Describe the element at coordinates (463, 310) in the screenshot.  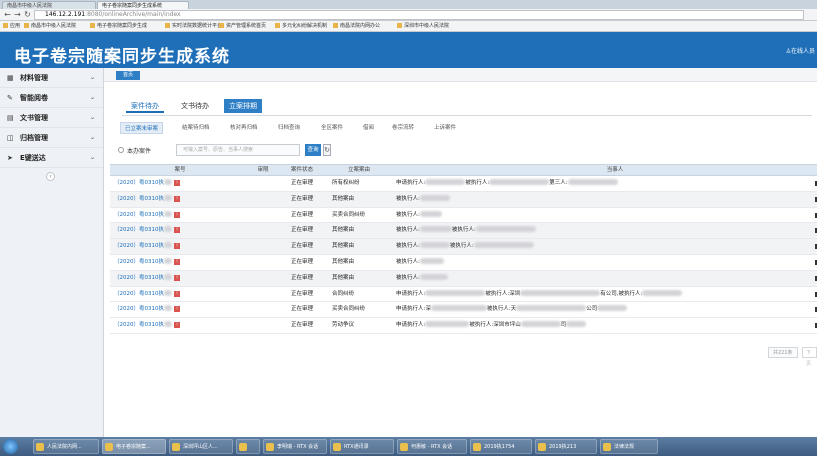
I see `table-row: （2020）粤0310执! 正在审理 买卖合同纠纷 申请执行人:深 被执行人:天 公司` at that location.